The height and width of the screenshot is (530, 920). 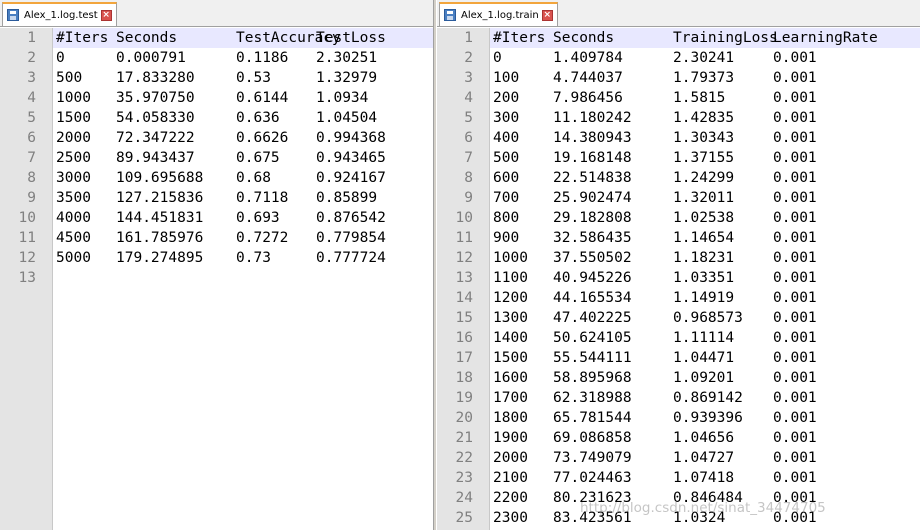 I want to click on tab-alex-log-test: Alex_1.log.test ×, so click(x=59, y=14).